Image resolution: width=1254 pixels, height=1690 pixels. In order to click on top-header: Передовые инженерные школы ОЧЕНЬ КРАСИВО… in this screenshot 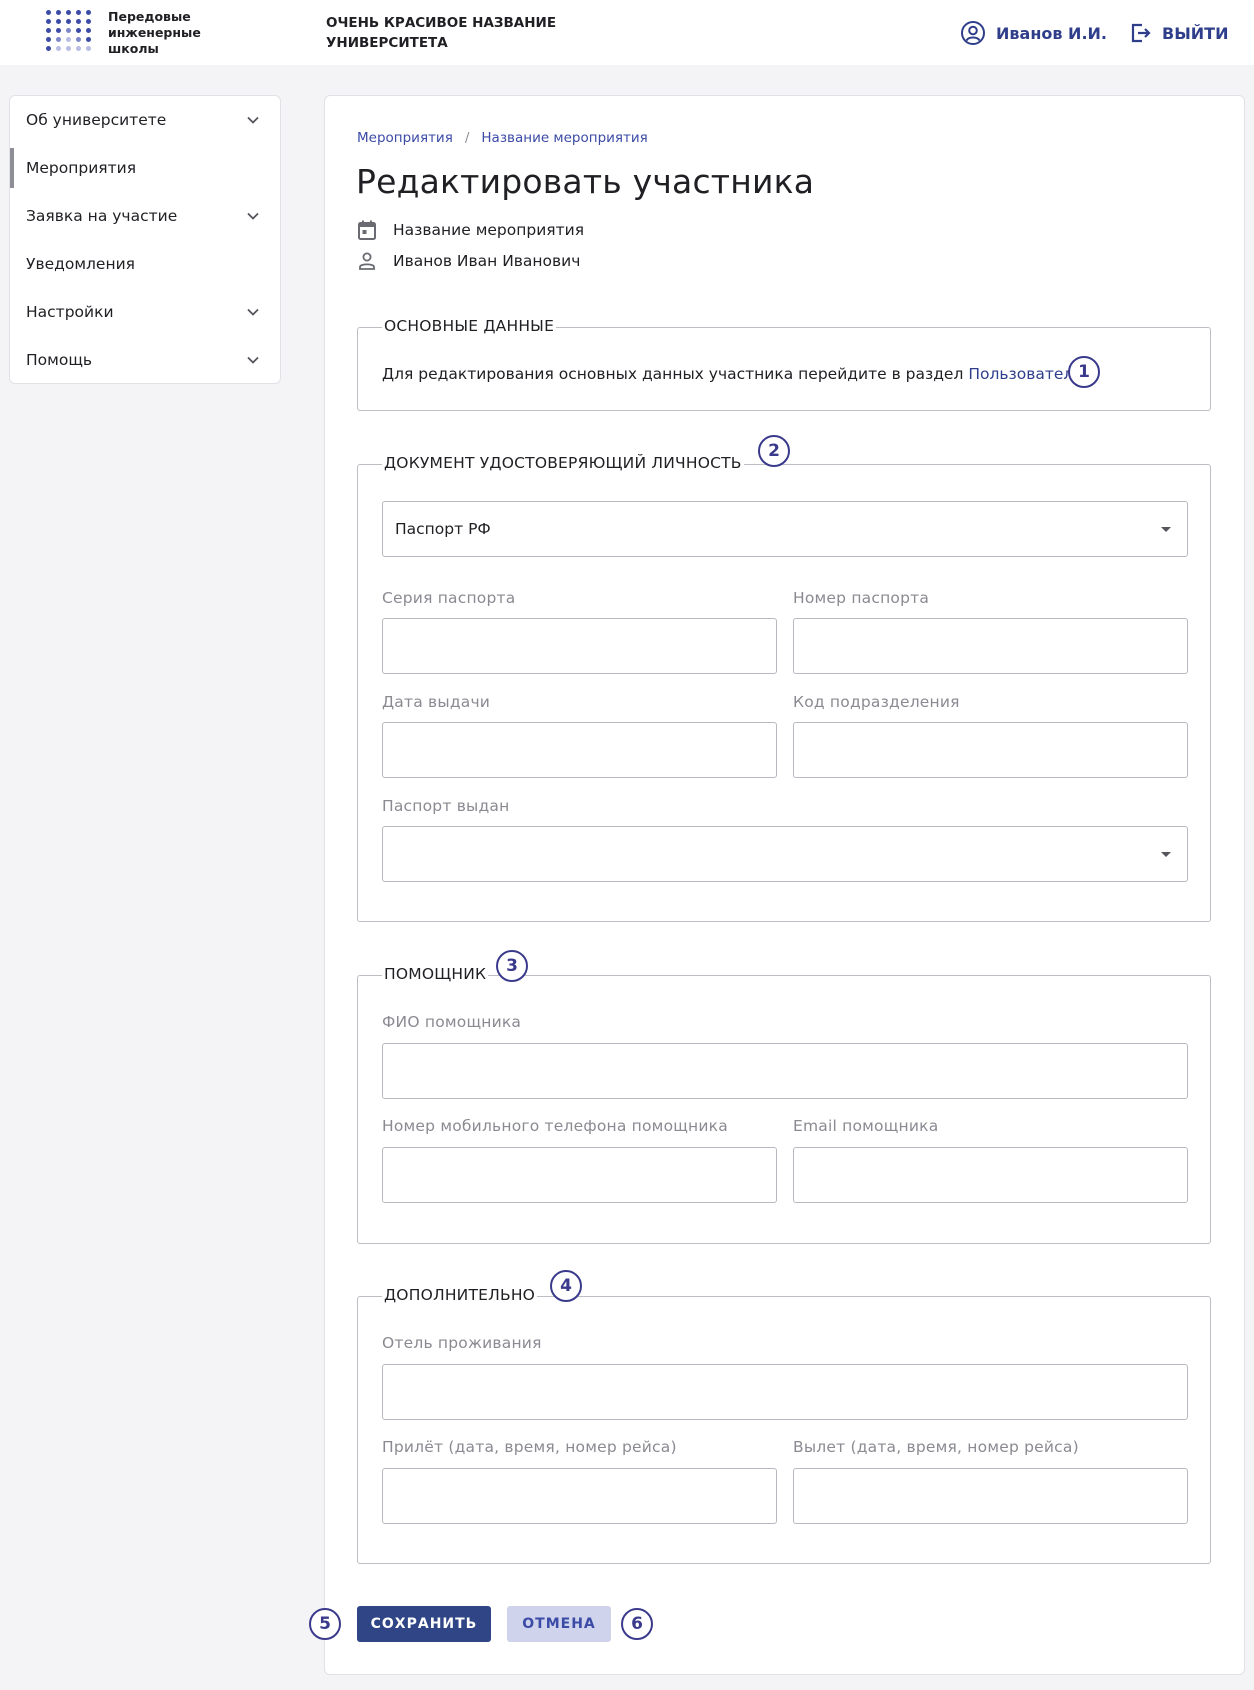, I will do `click(627, 32)`.